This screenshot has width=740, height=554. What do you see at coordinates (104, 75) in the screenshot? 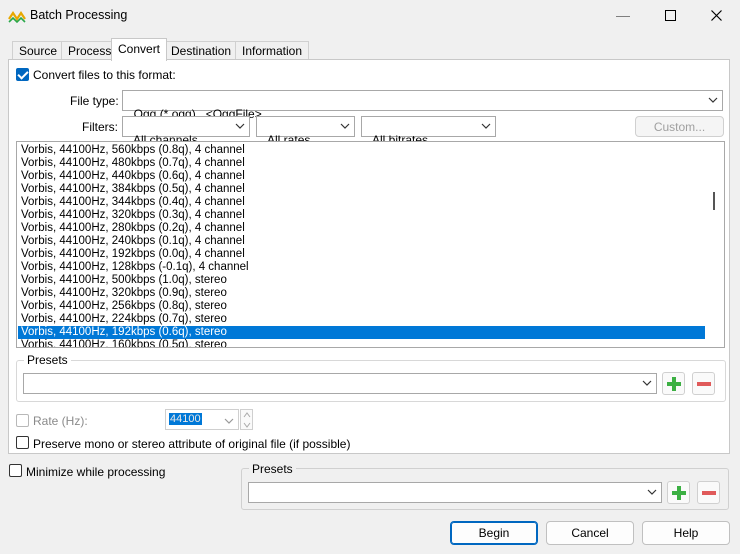
I see `convert-format-label: Convert files to this format:` at bounding box center [104, 75].